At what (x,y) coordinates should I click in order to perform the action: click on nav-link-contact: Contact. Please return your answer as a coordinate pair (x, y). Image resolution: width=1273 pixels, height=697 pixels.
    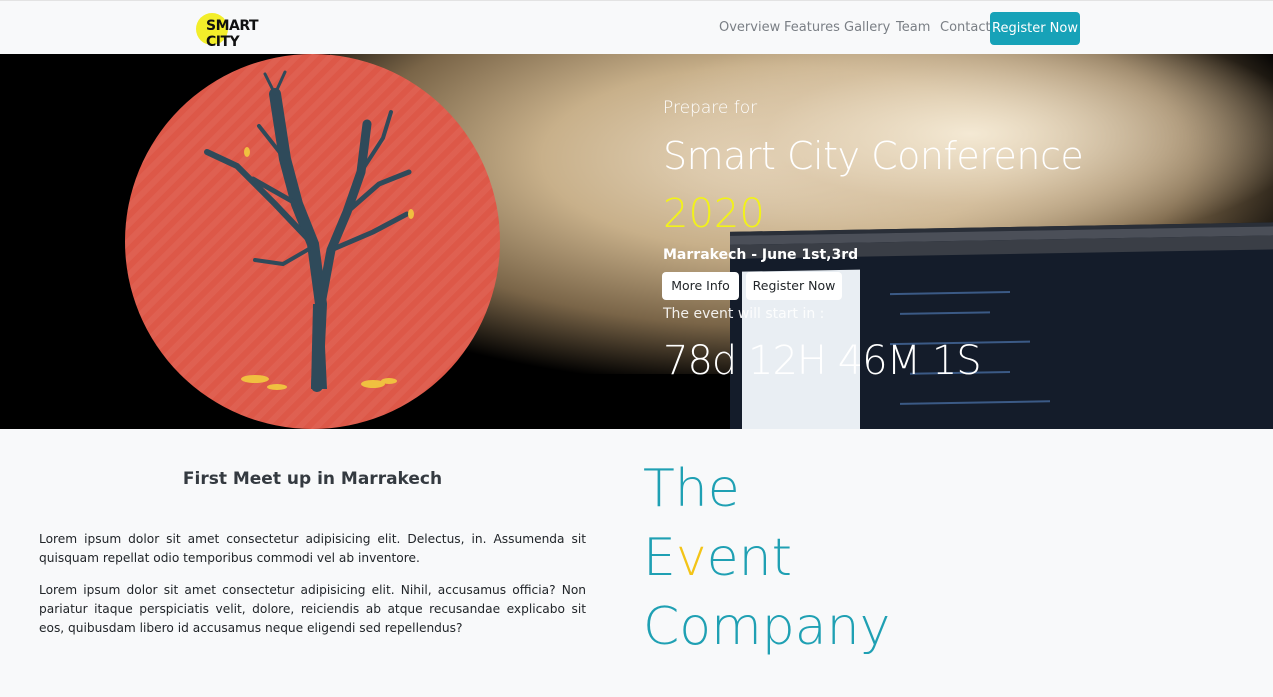
    Looking at the image, I should click on (965, 27).